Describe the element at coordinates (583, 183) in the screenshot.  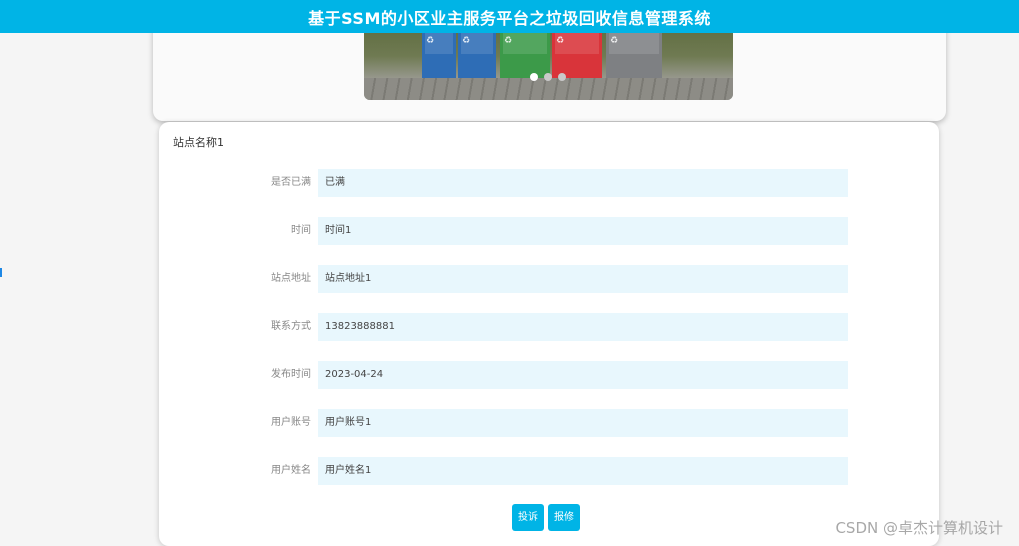
I see `field-value-full: 已满` at that location.